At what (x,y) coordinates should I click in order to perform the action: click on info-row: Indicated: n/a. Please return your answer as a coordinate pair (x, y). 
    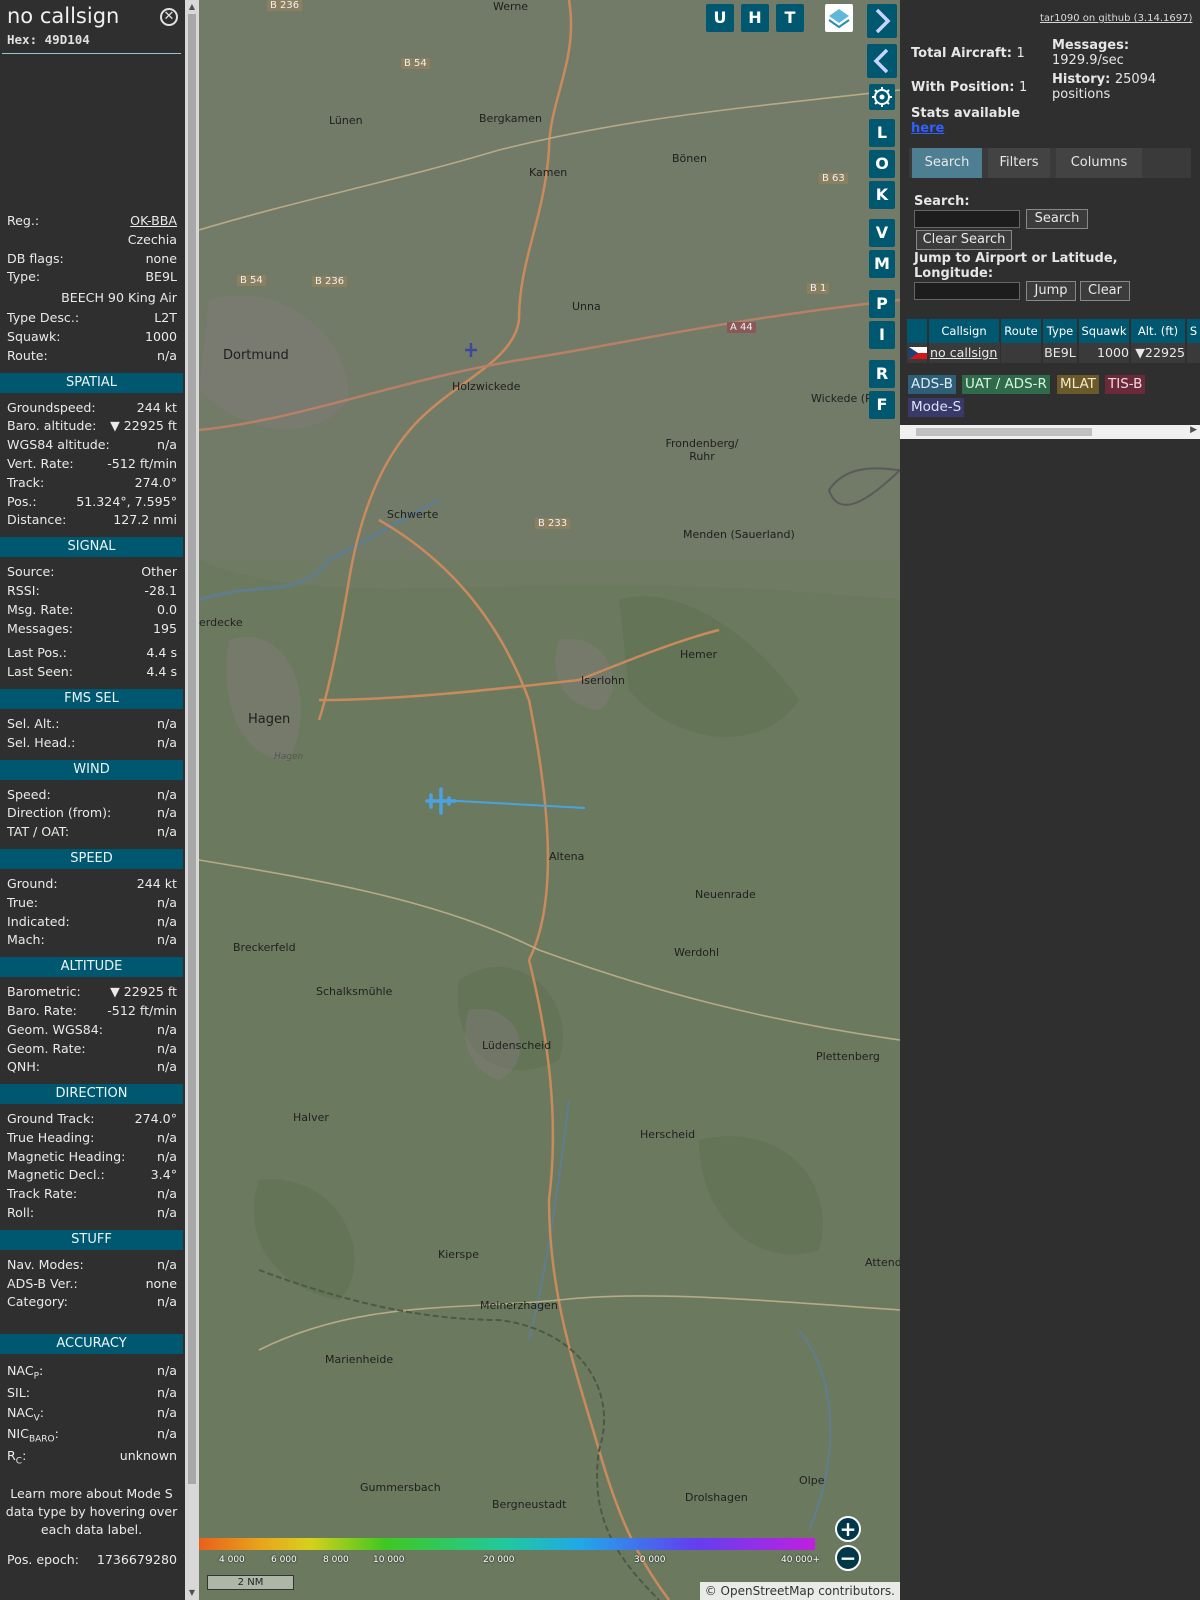
    Looking at the image, I should click on (91, 922).